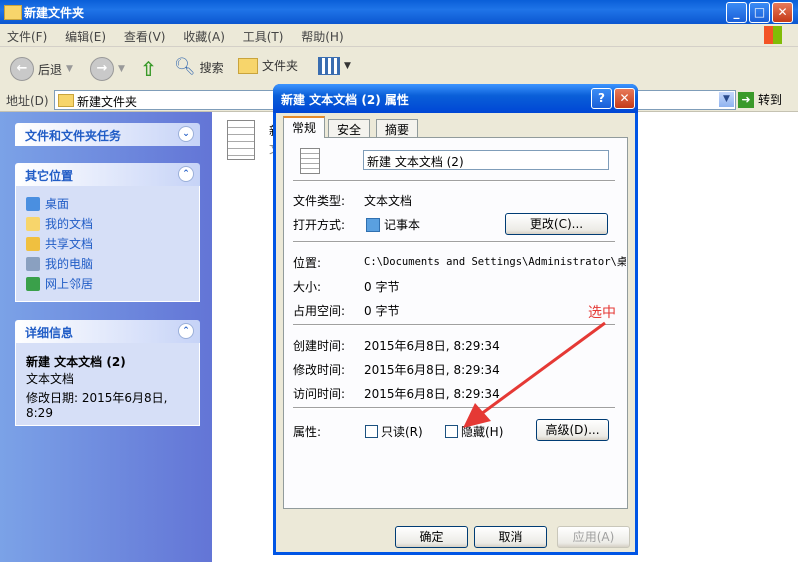 The height and width of the screenshot is (562, 798). What do you see at coordinates (593, 537) in the screenshot?
I see `apply-button: 应用(A)` at bounding box center [593, 537].